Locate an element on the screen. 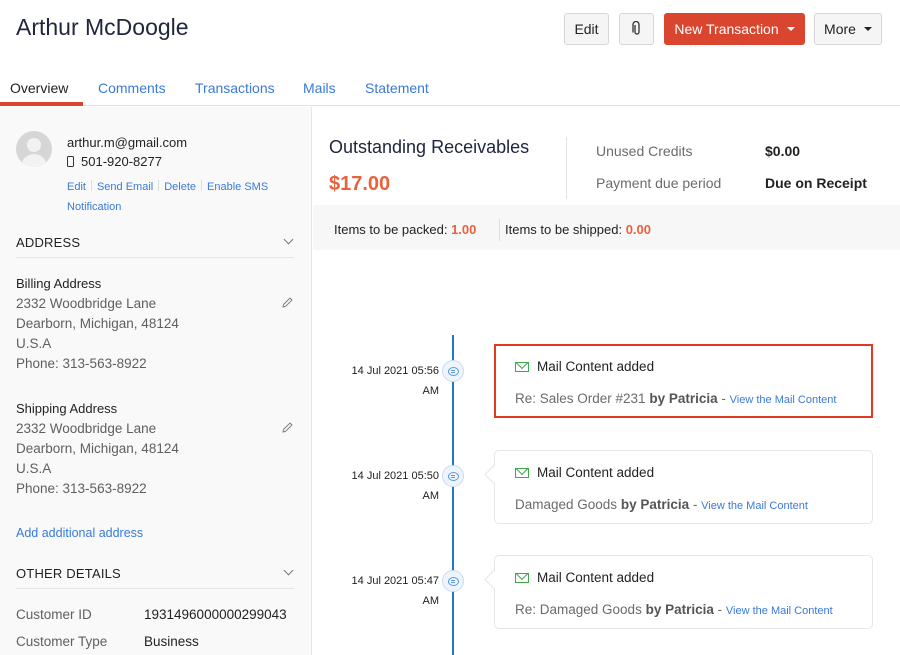  new-transaction-button: New Transaction is located at coordinates (734, 29).